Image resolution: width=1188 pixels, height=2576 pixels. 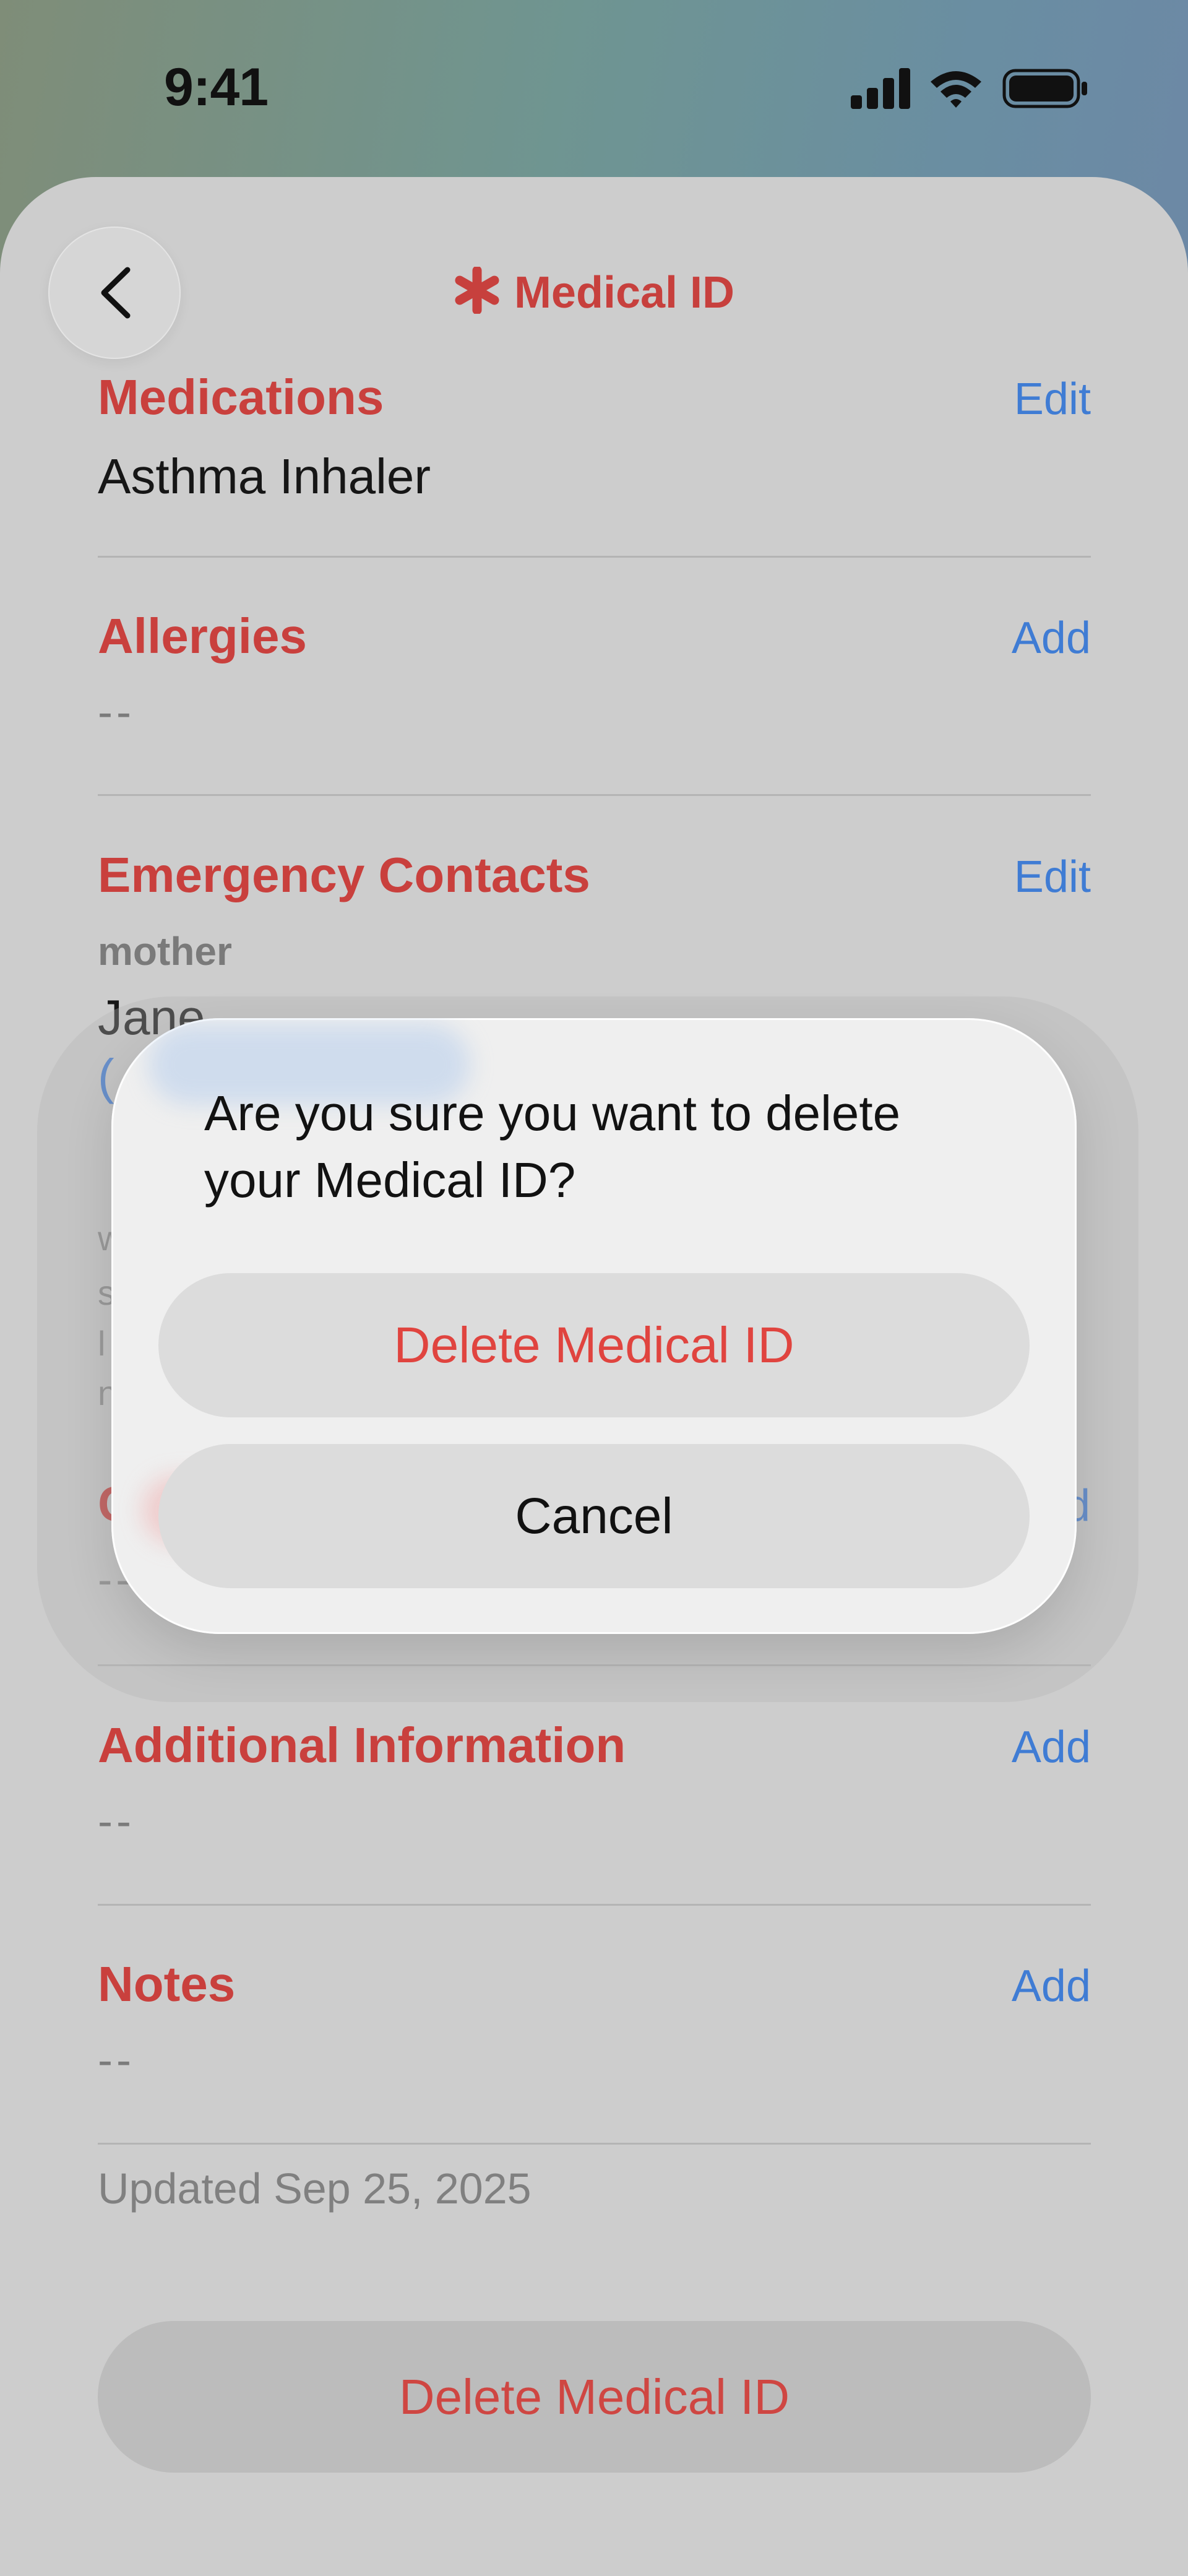 I want to click on additional-information-label: Additional Information, so click(x=362, y=1745).